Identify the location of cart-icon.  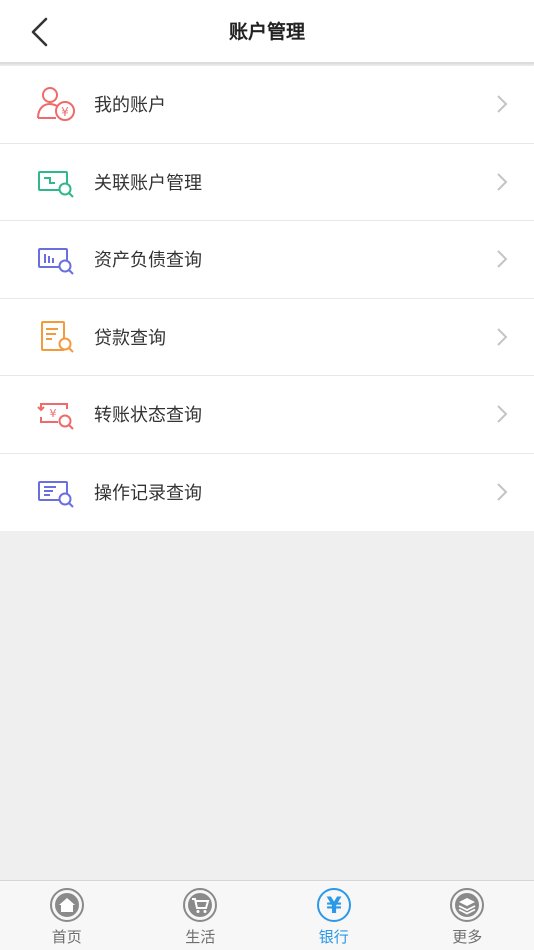
(200, 905).